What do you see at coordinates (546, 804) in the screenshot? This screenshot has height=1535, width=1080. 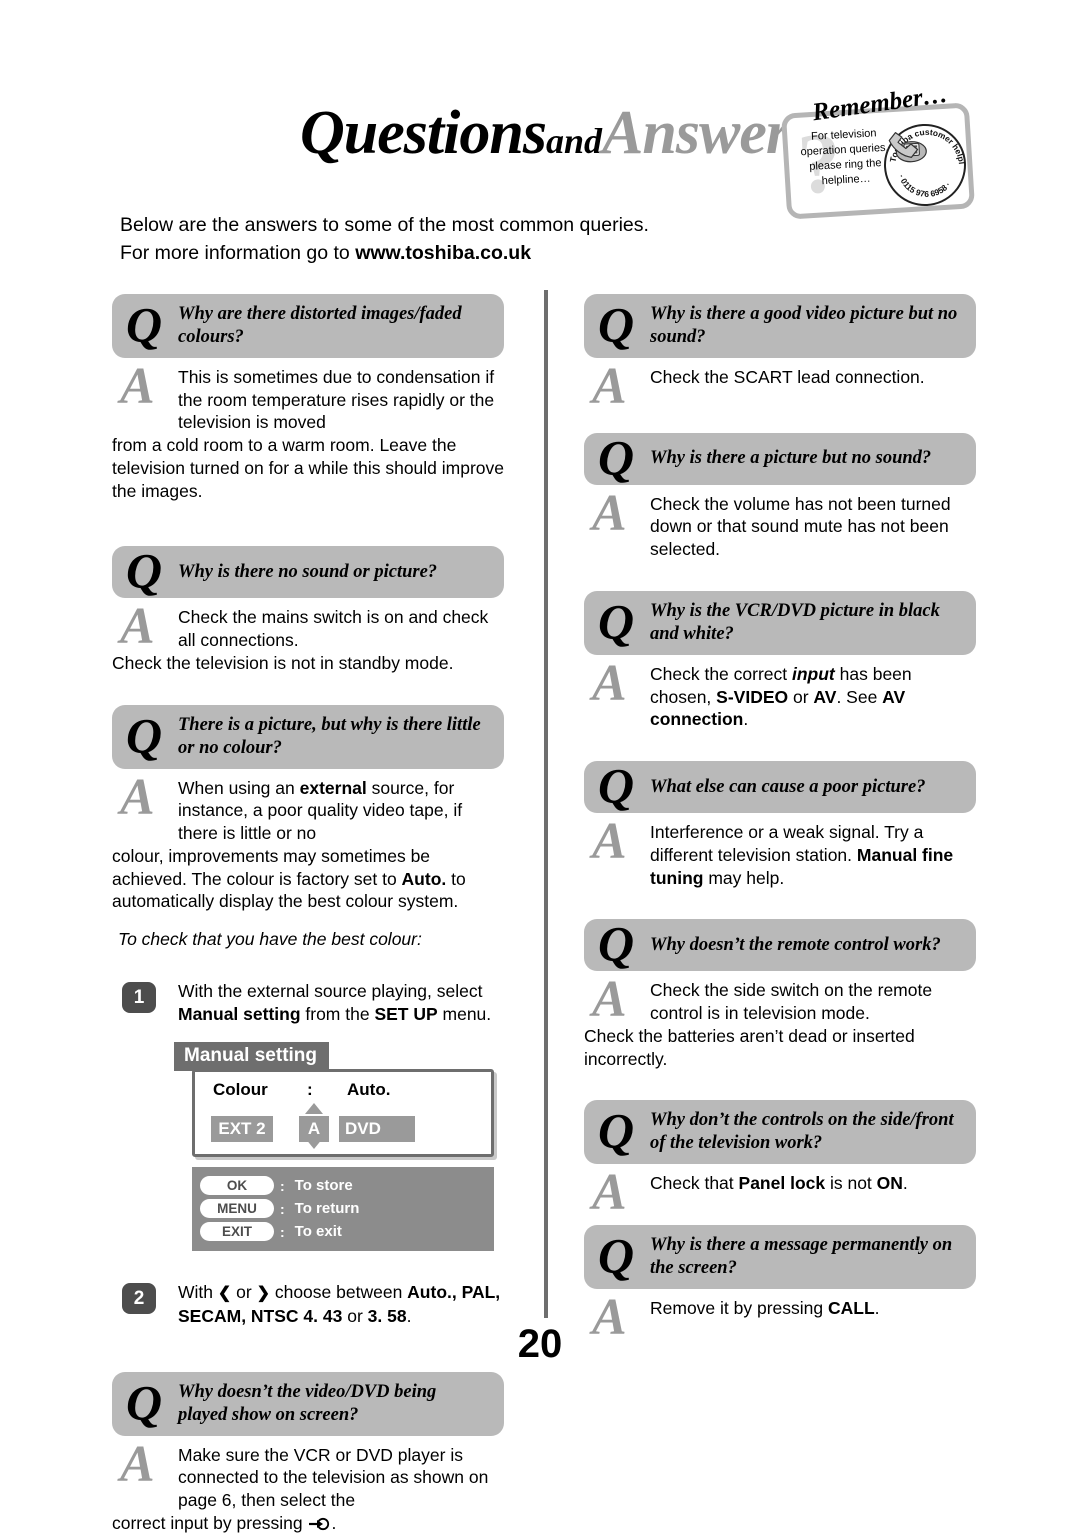 I see `column-divider` at bounding box center [546, 804].